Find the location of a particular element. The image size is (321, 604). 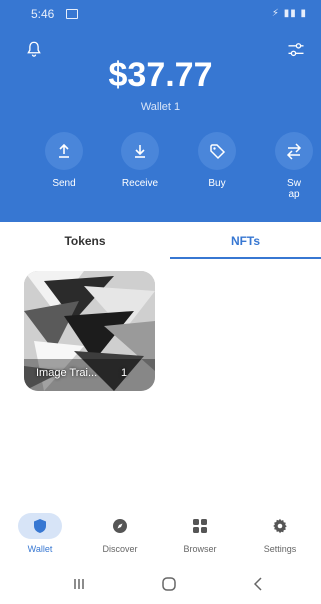

nav-browser-pill is located at coordinates (200, 526).